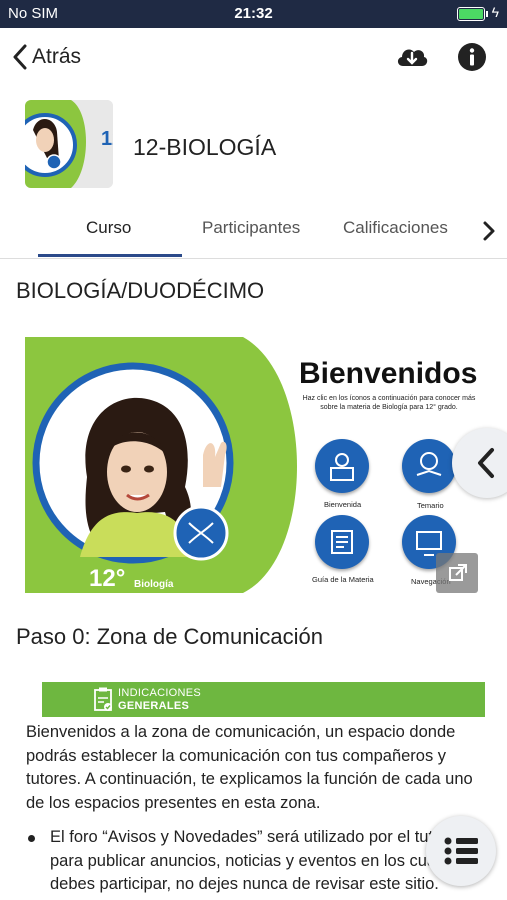 Image resolution: width=507 pixels, height=900 pixels. Describe the element at coordinates (103, 699) in the screenshot. I see `clipboard-check-icon` at that location.